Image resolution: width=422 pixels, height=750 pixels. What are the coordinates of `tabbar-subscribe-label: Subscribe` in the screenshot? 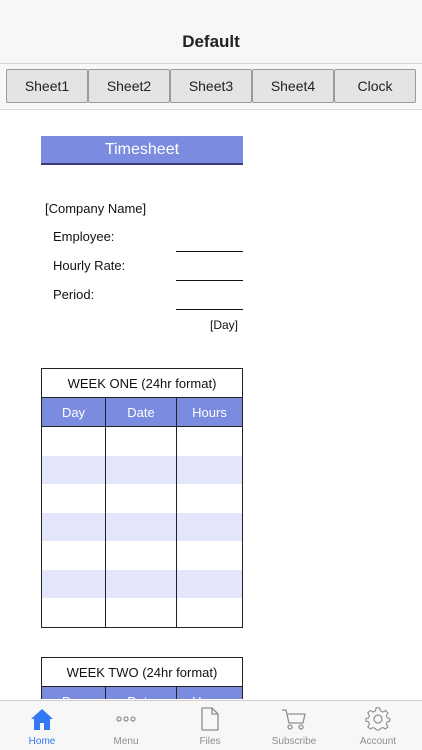 It's located at (294, 741).